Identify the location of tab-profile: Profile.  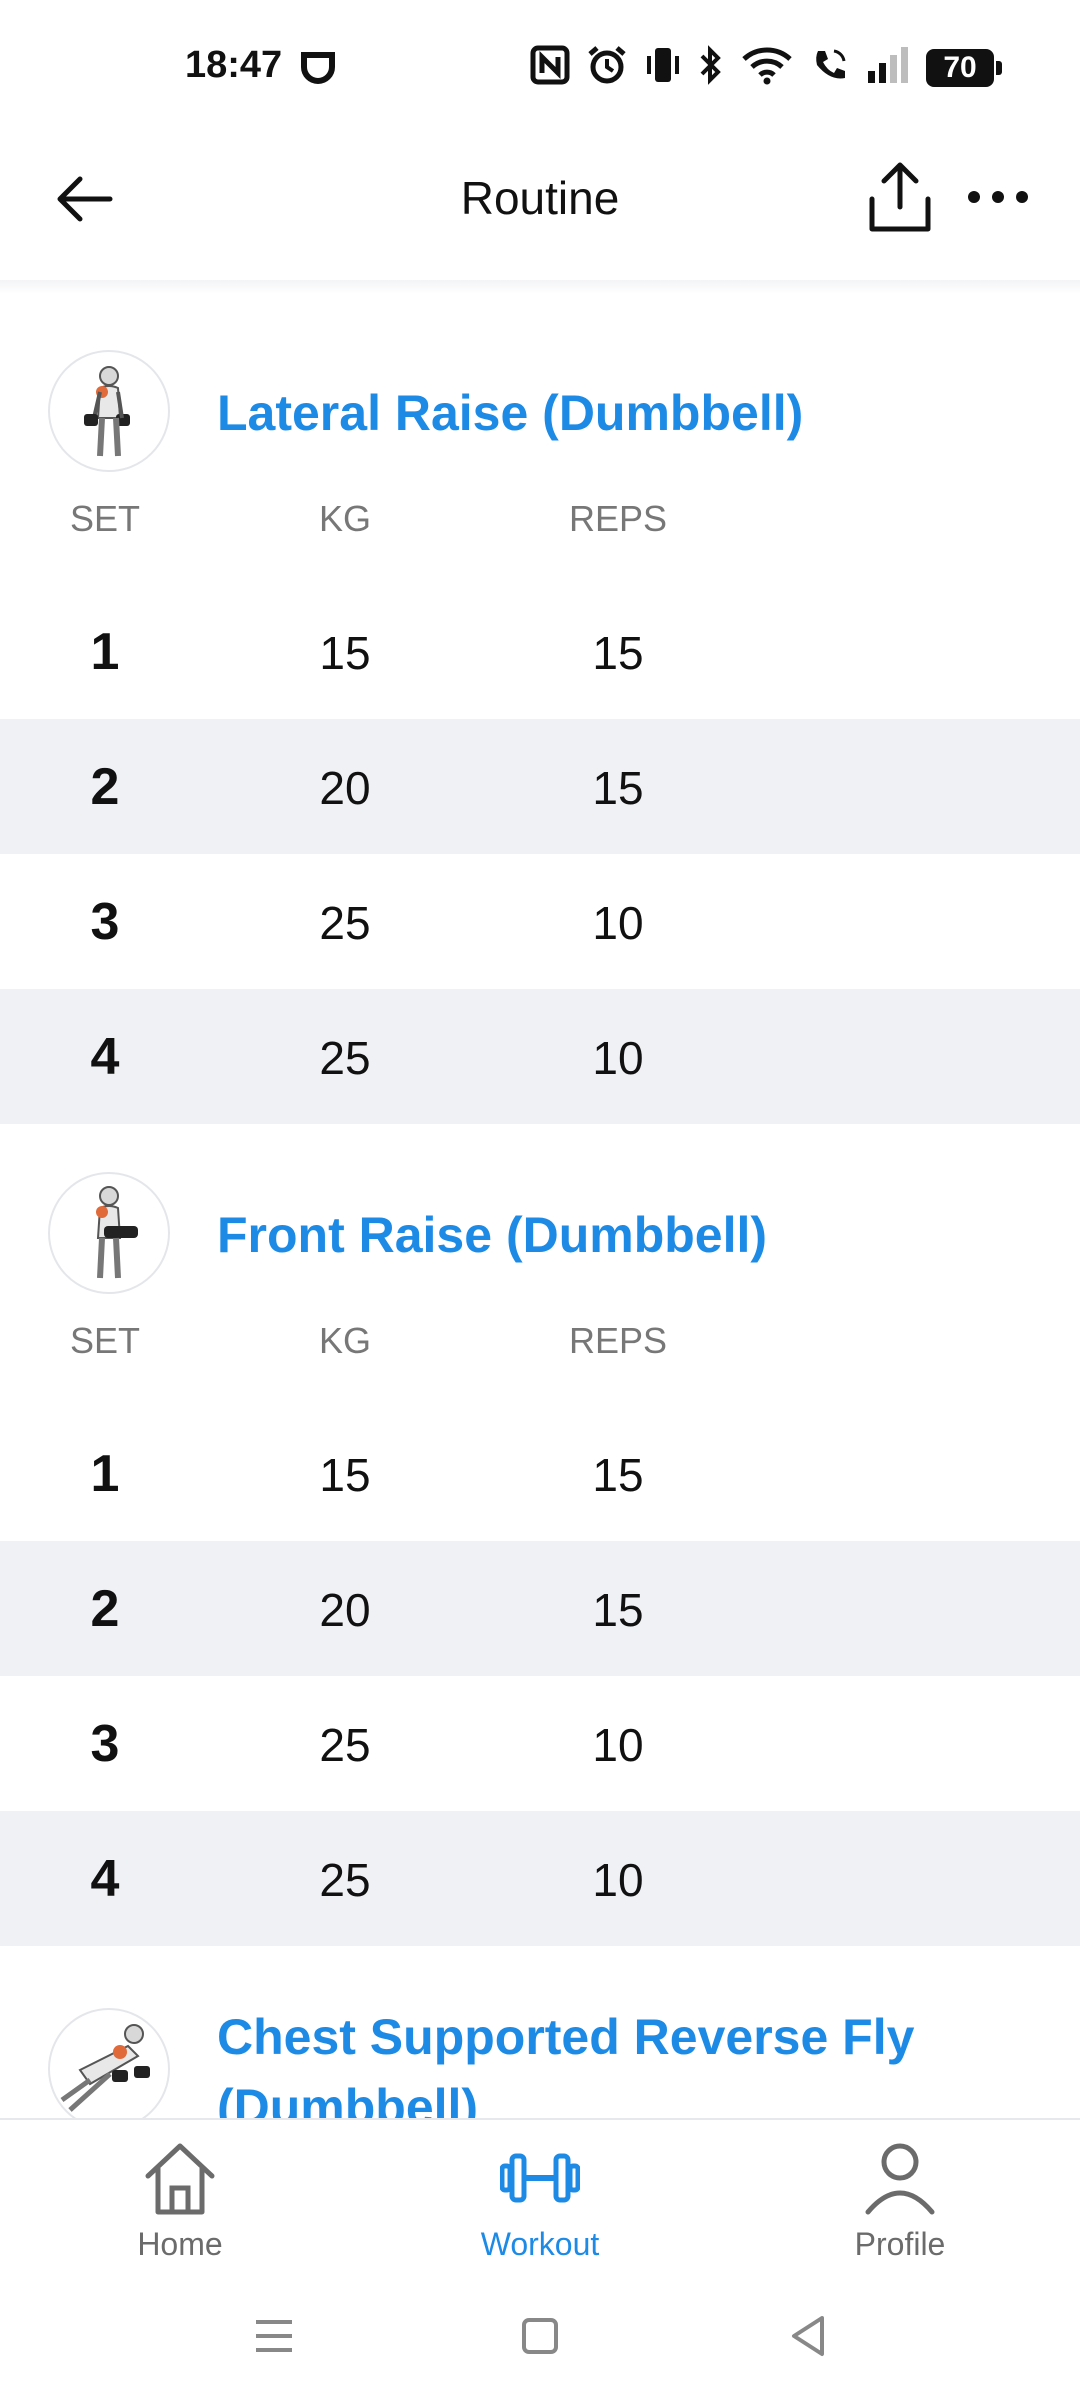
(900, 2203).